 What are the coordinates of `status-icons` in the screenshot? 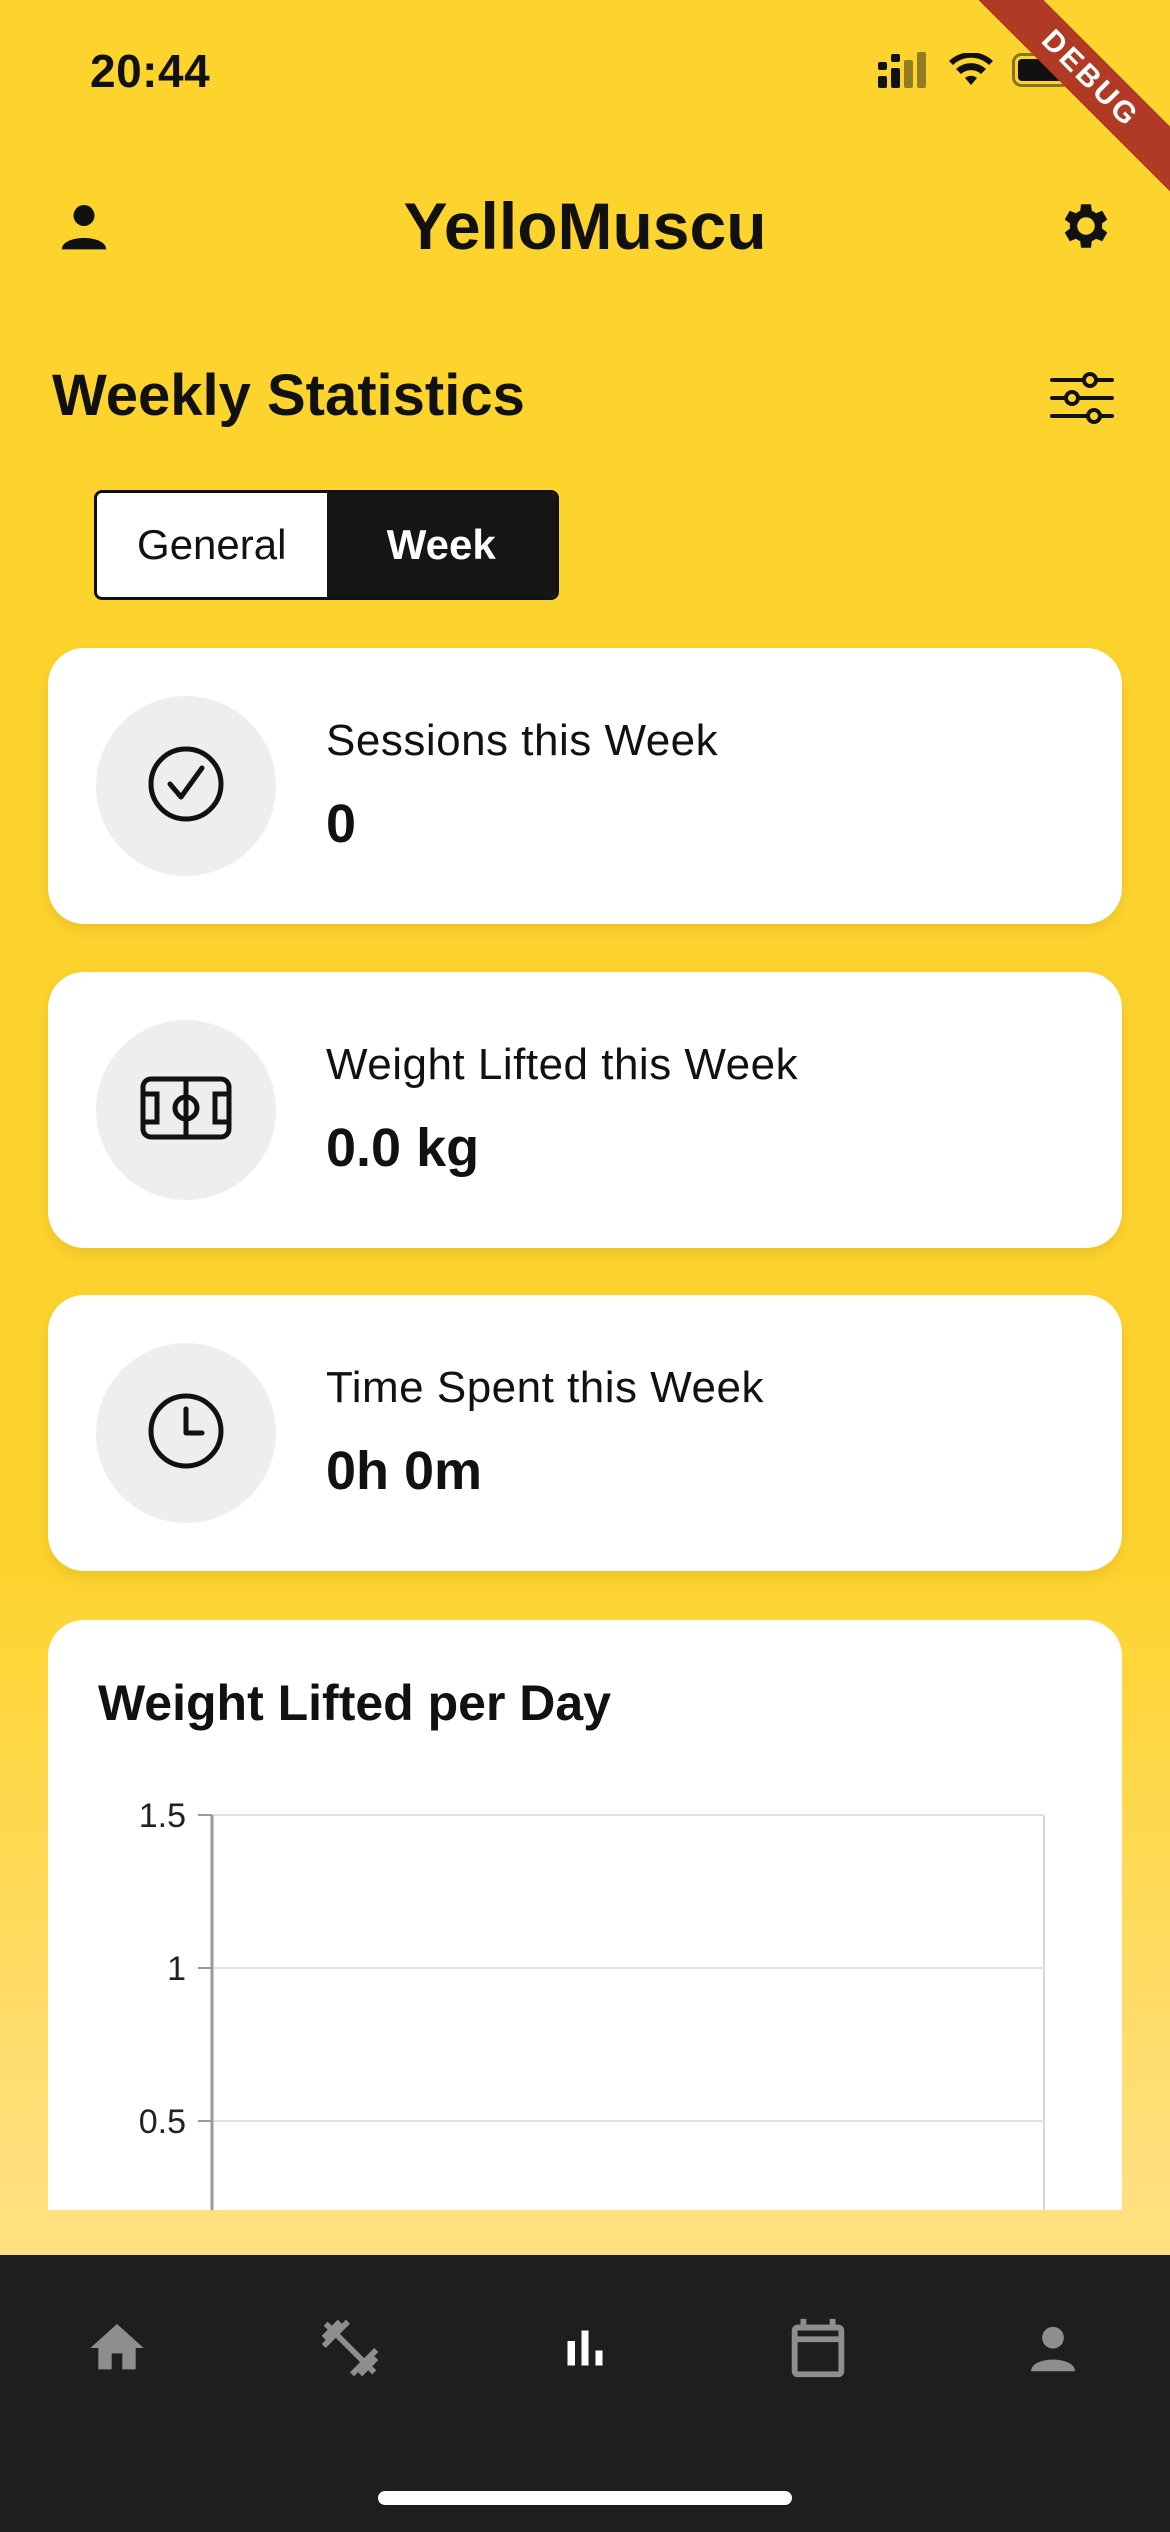 It's located at (978, 72).